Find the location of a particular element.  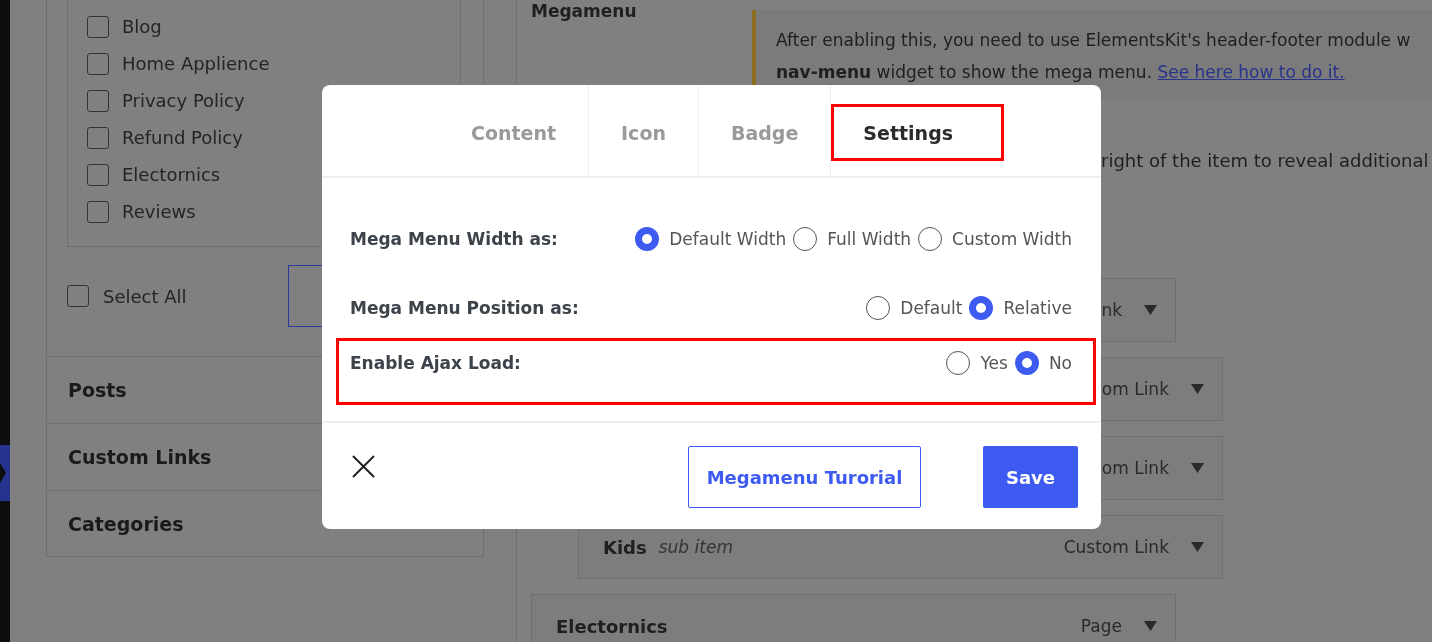

save-button: Save is located at coordinates (1030, 477).